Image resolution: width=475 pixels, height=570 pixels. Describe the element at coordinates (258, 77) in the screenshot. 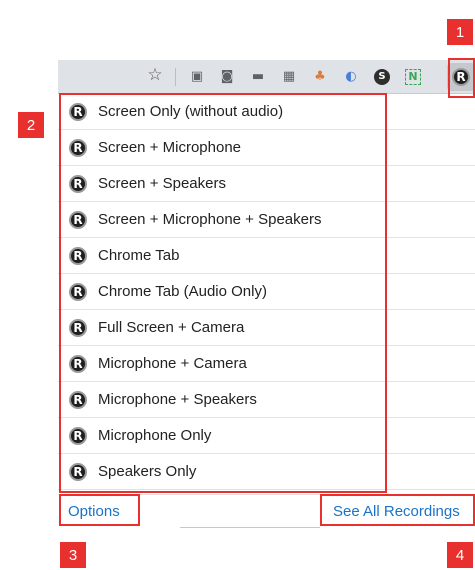

I see `monitor-icon: ▬` at that location.